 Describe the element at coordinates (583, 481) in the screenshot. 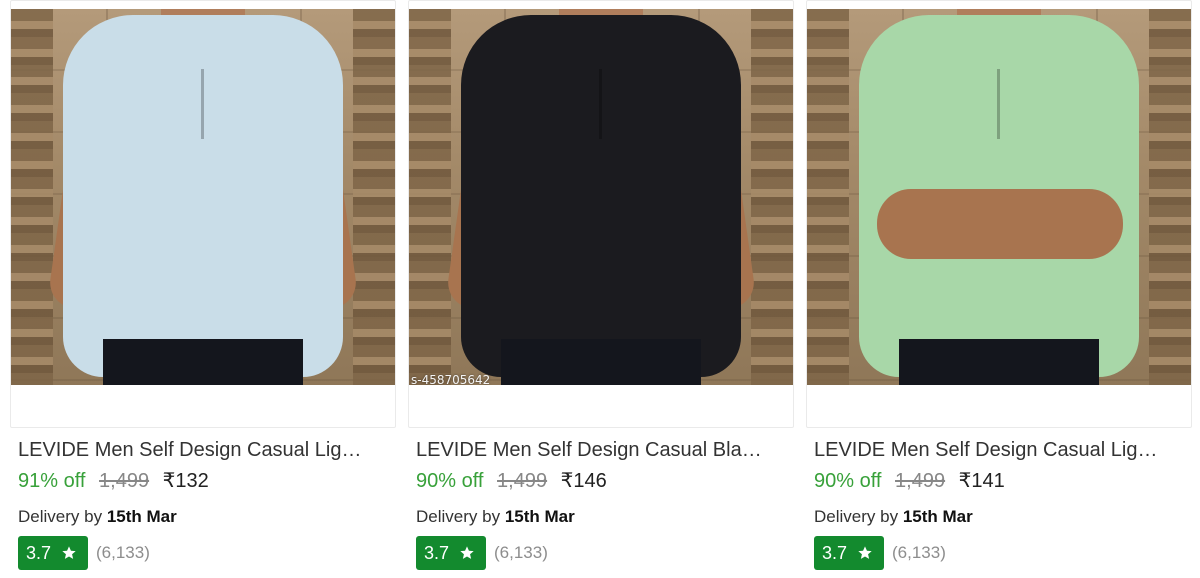

I see `selling-price: ₹146` at that location.